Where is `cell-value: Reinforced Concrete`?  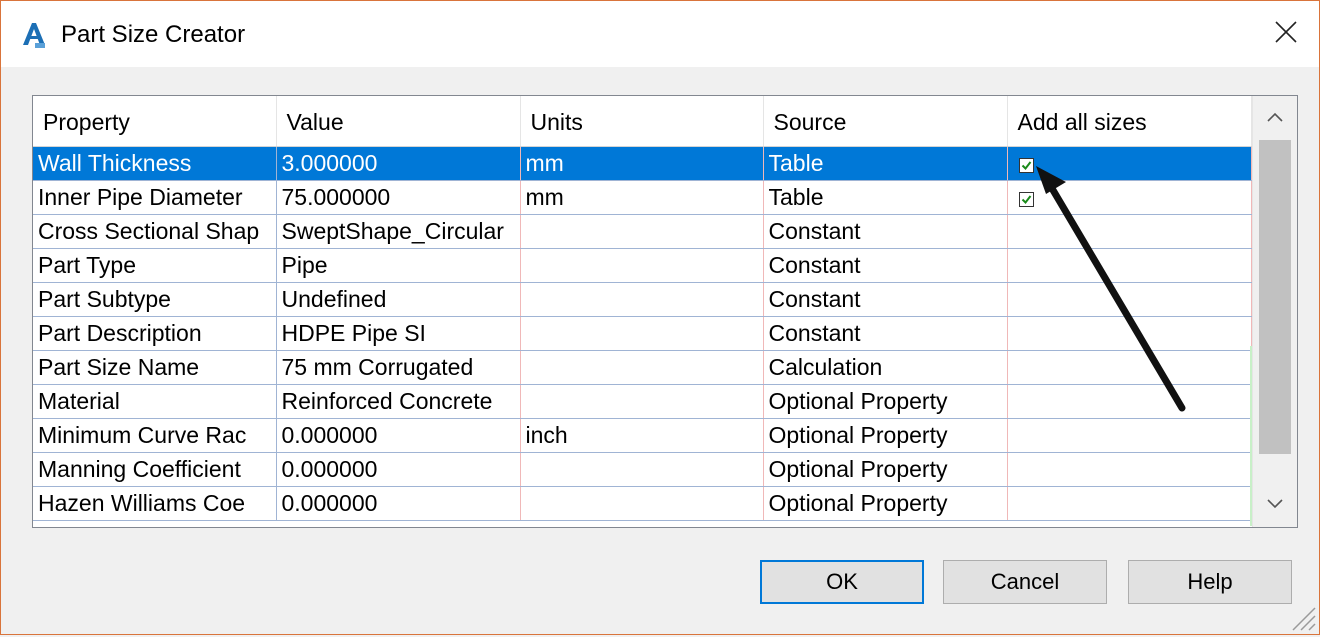
cell-value: Reinforced Concrete is located at coordinates (398, 401).